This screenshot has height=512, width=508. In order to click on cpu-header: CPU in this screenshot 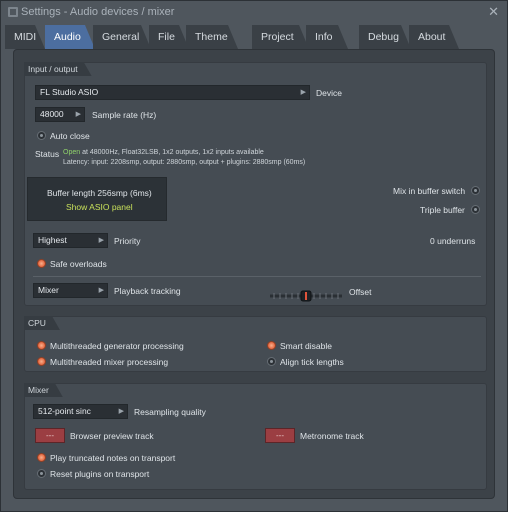, I will do `click(42, 323)`.